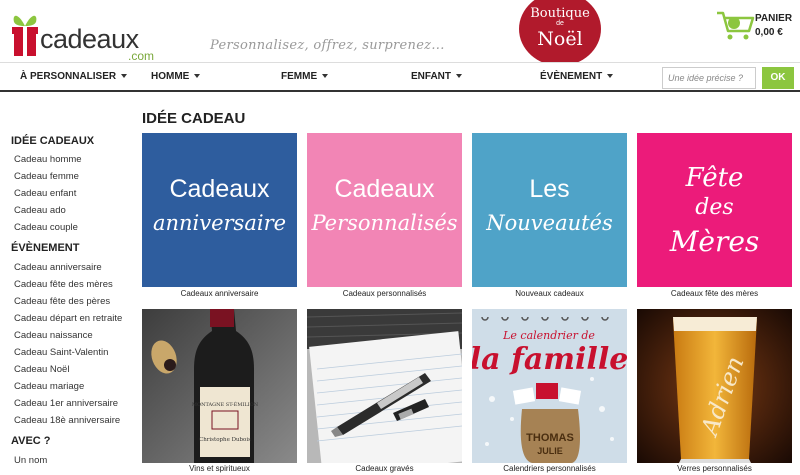 The height and width of the screenshot is (475, 800). Describe the element at coordinates (194, 118) in the screenshot. I see `page-title: IDÉE CADEAU` at that location.